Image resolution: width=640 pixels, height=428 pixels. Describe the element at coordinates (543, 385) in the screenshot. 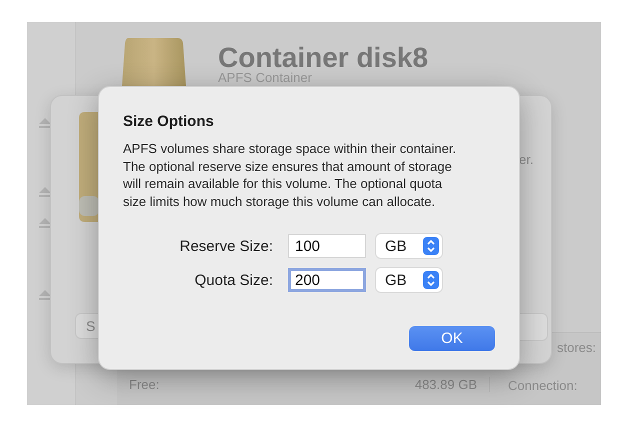

I see `info-label: Connection:` at that location.